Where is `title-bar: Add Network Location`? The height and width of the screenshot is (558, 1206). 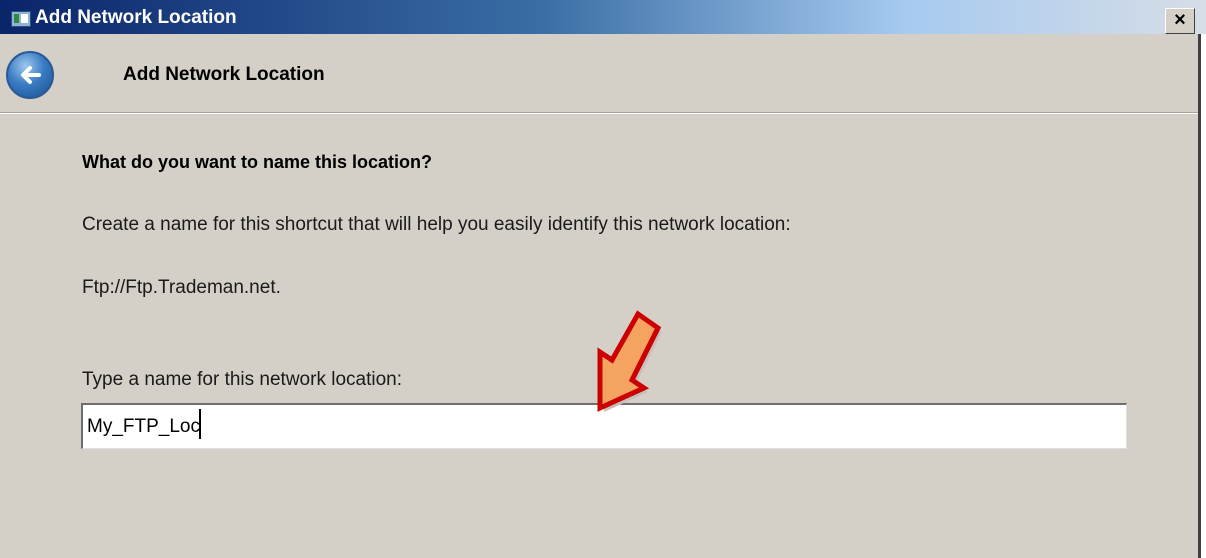
title-bar: Add Network Location is located at coordinates (603, 17).